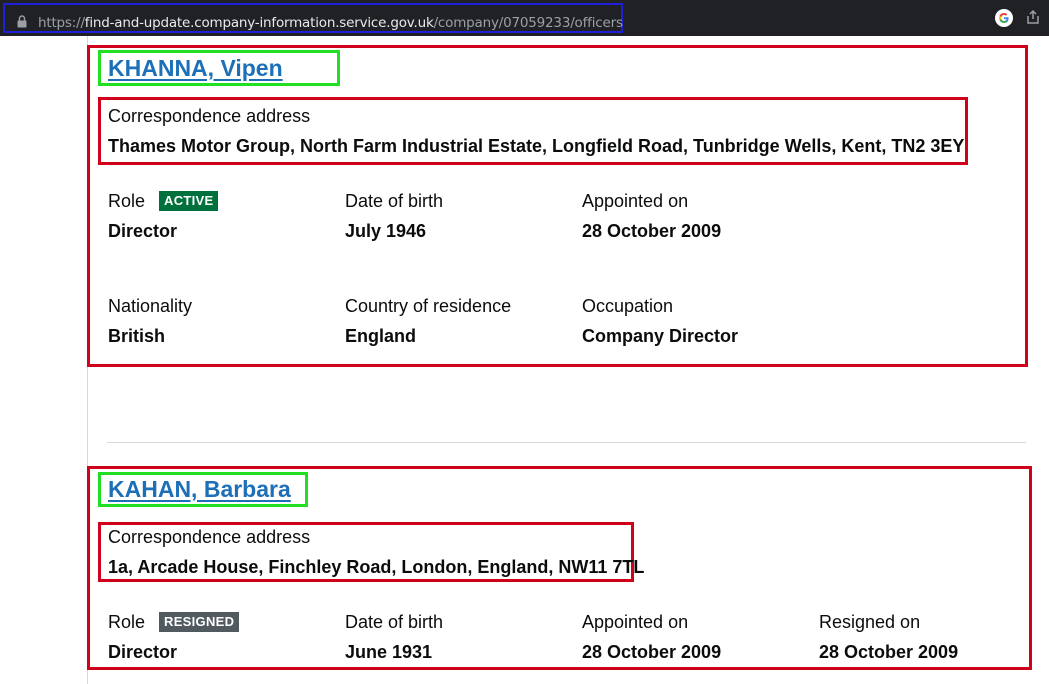  What do you see at coordinates (660, 336) in the screenshot?
I see `occupation-value: Company Director` at bounding box center [660, 336].